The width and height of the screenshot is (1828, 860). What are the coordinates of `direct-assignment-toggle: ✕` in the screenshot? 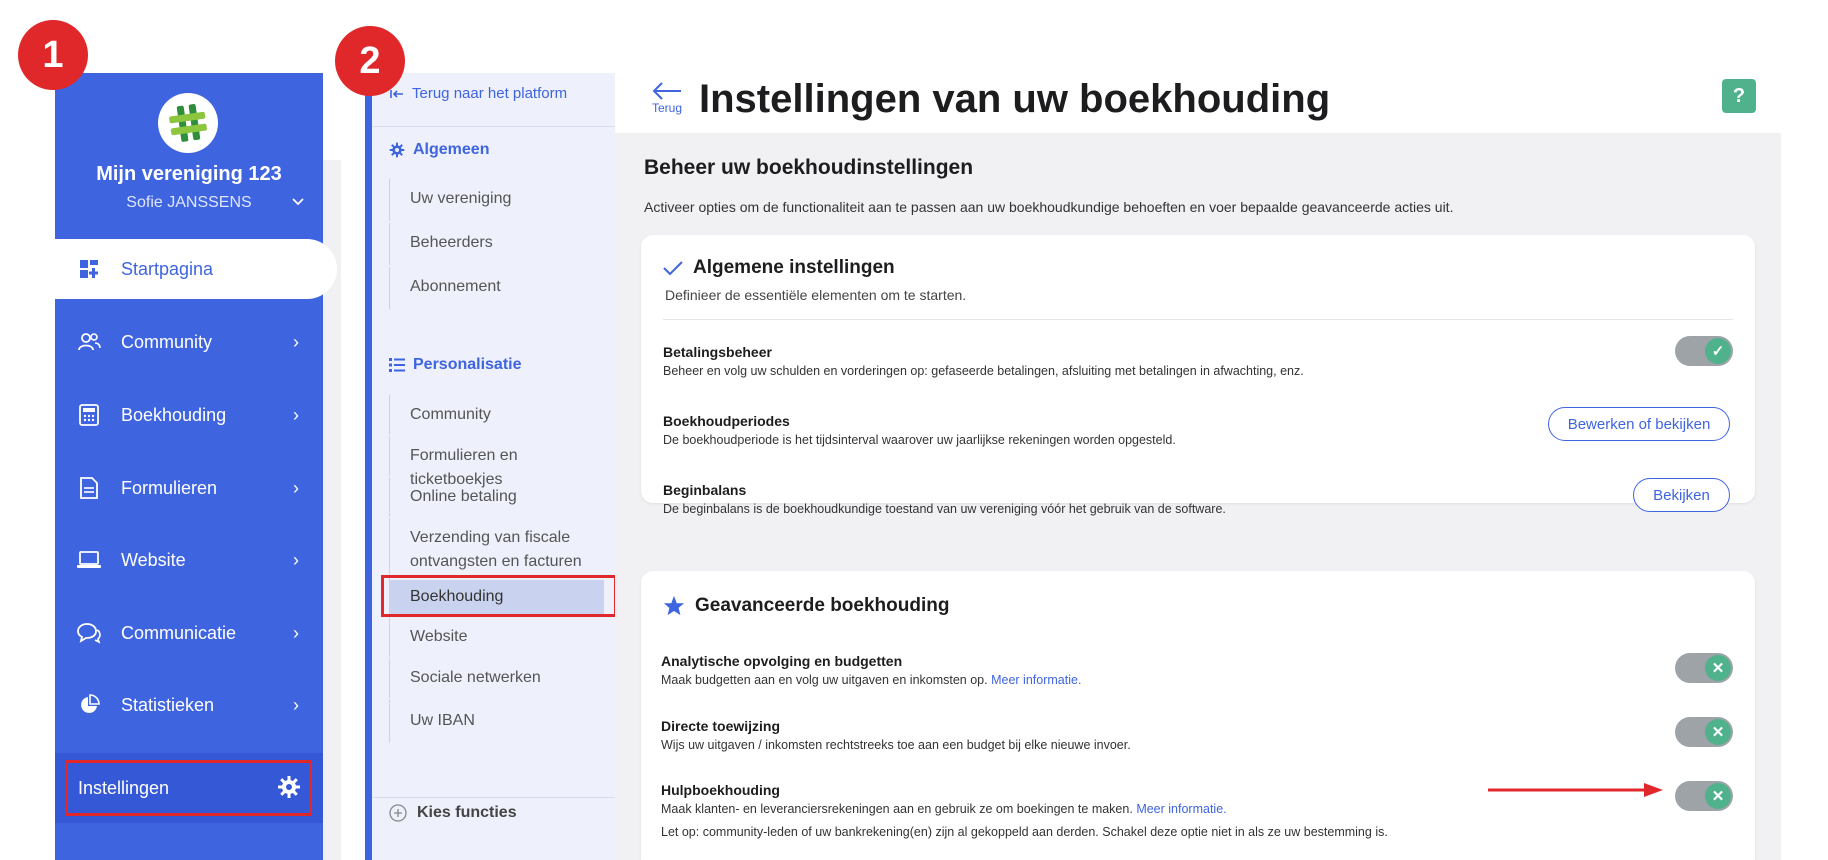 It's located at (1704, 732).